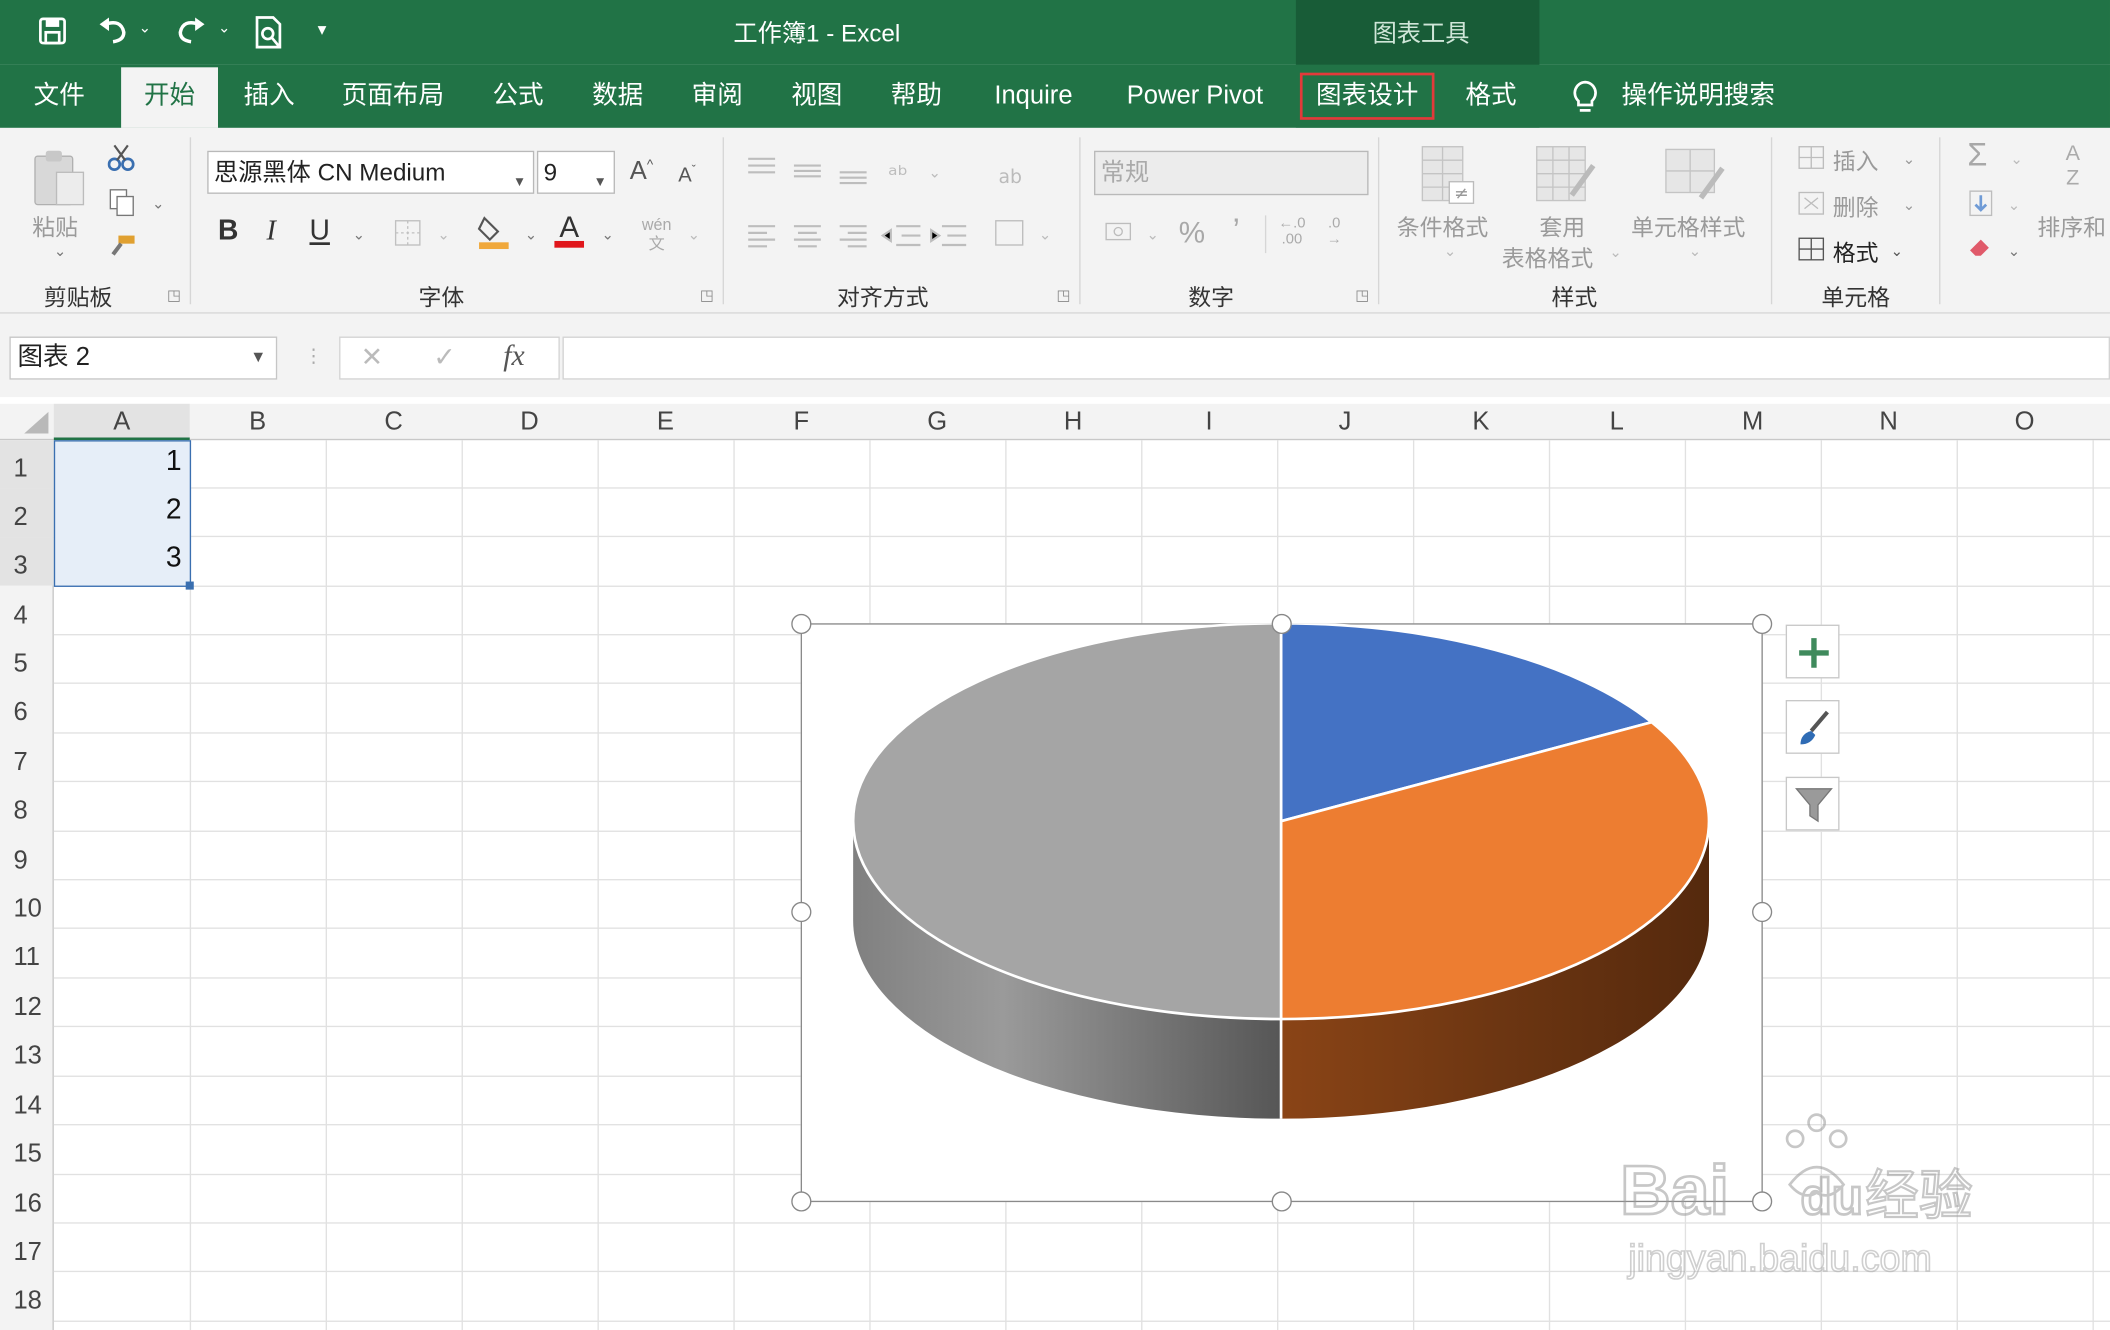 The width and height of the screenshot is (2110, 1330). I want to click on name-box-dropdown-icon: ▼, so click(258, 356).